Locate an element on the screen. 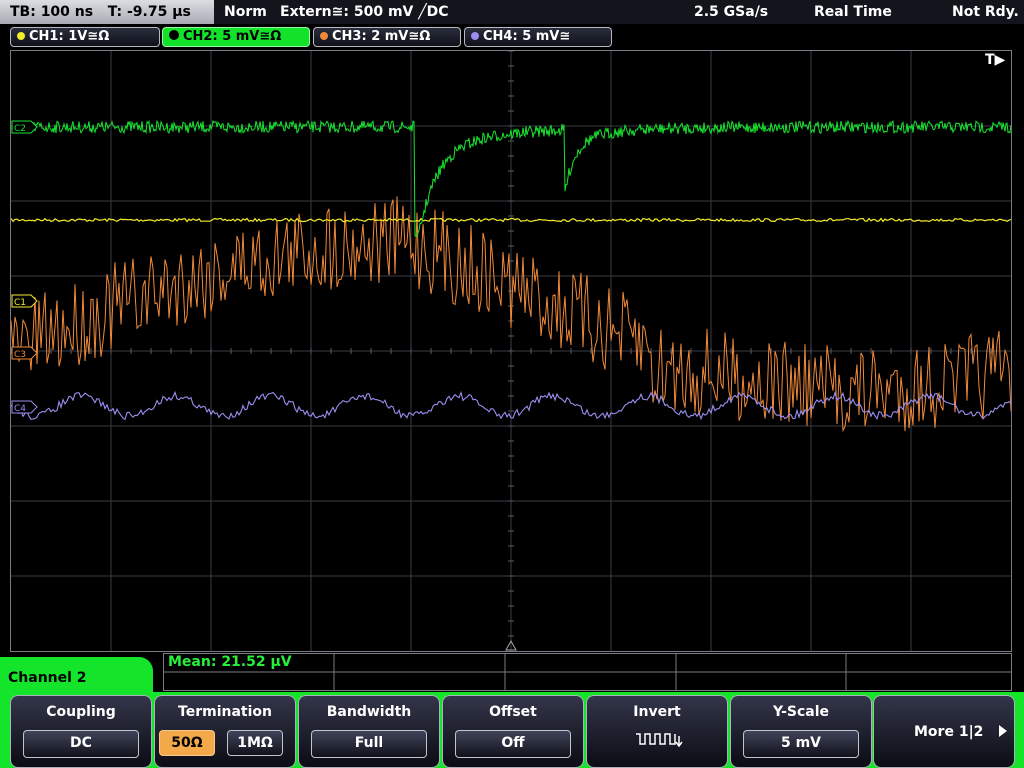 Image resolution: width=1024 pixels, height=768 pixels. bandwidth-value: Full is located at coordinates (369, 744).